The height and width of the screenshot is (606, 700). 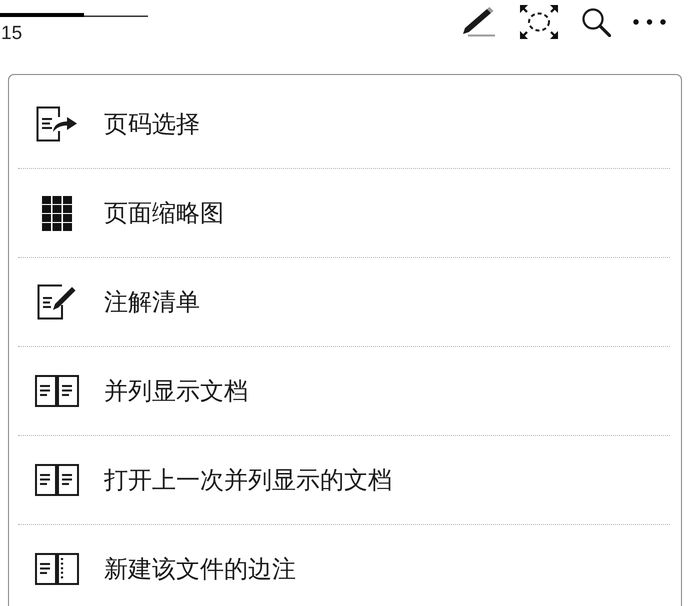 What do you see at coordinates (539, 22) in the screenshot?
I see `dashed-circle-arrows-icon` at bounding box center [539, 22].